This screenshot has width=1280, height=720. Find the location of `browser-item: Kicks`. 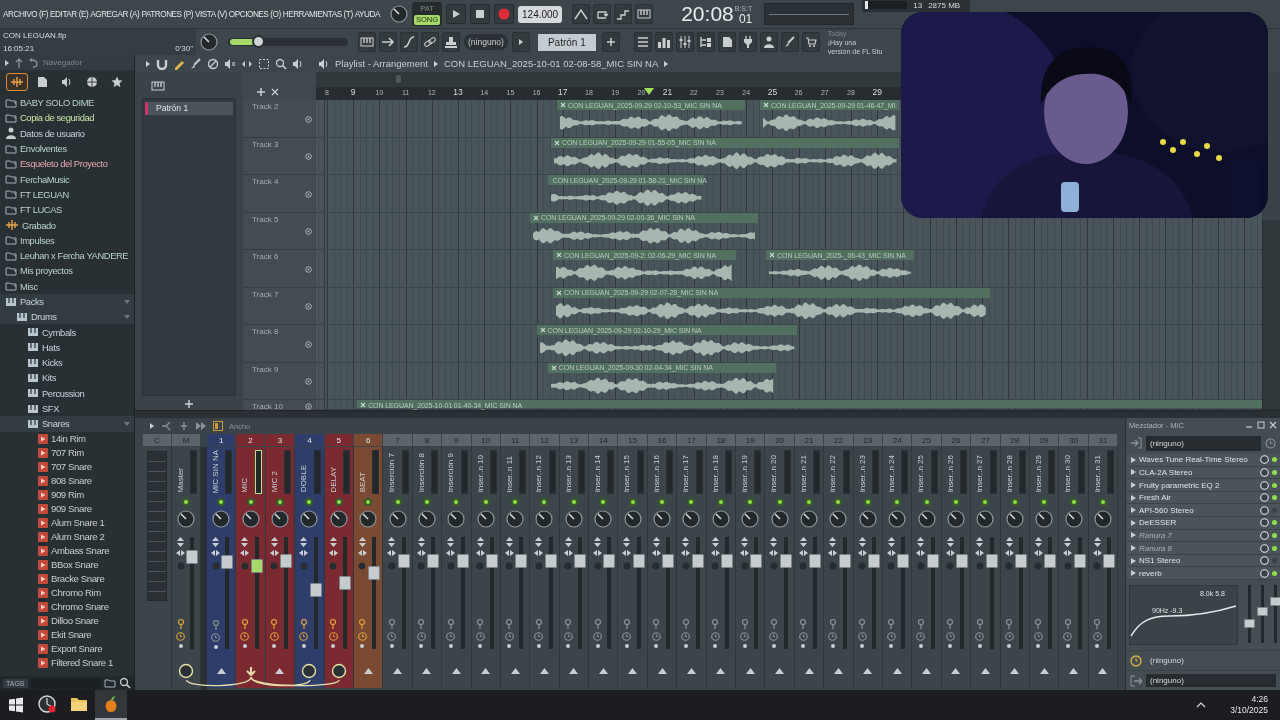

browser-item: Kicks is located at coordinates (67, 363).